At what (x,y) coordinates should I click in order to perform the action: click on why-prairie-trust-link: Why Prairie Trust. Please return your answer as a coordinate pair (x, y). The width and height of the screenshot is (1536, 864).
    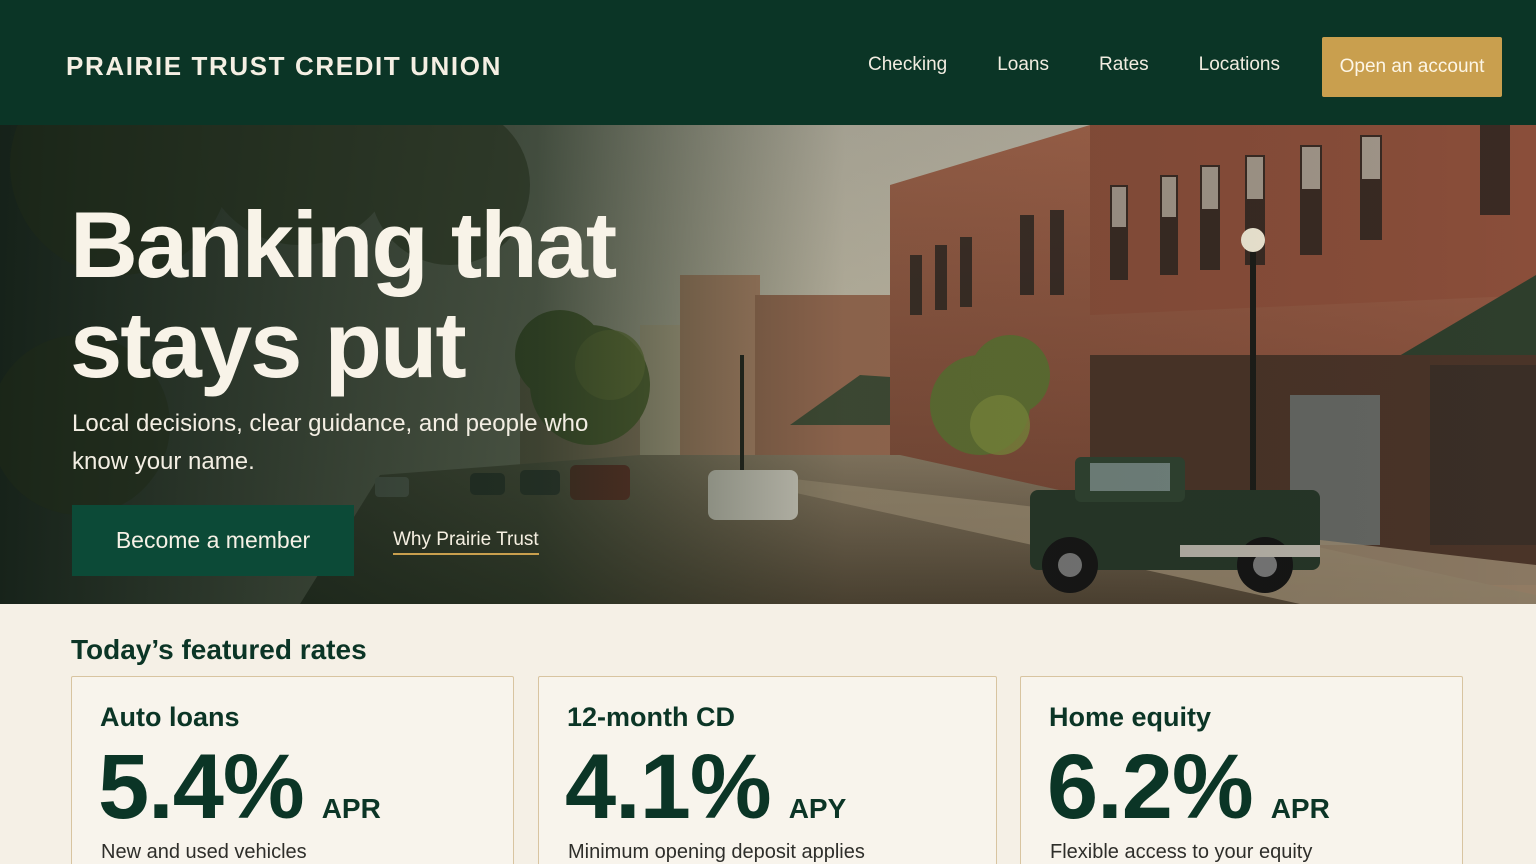
    Looking at the image, I should click on (466, 542).